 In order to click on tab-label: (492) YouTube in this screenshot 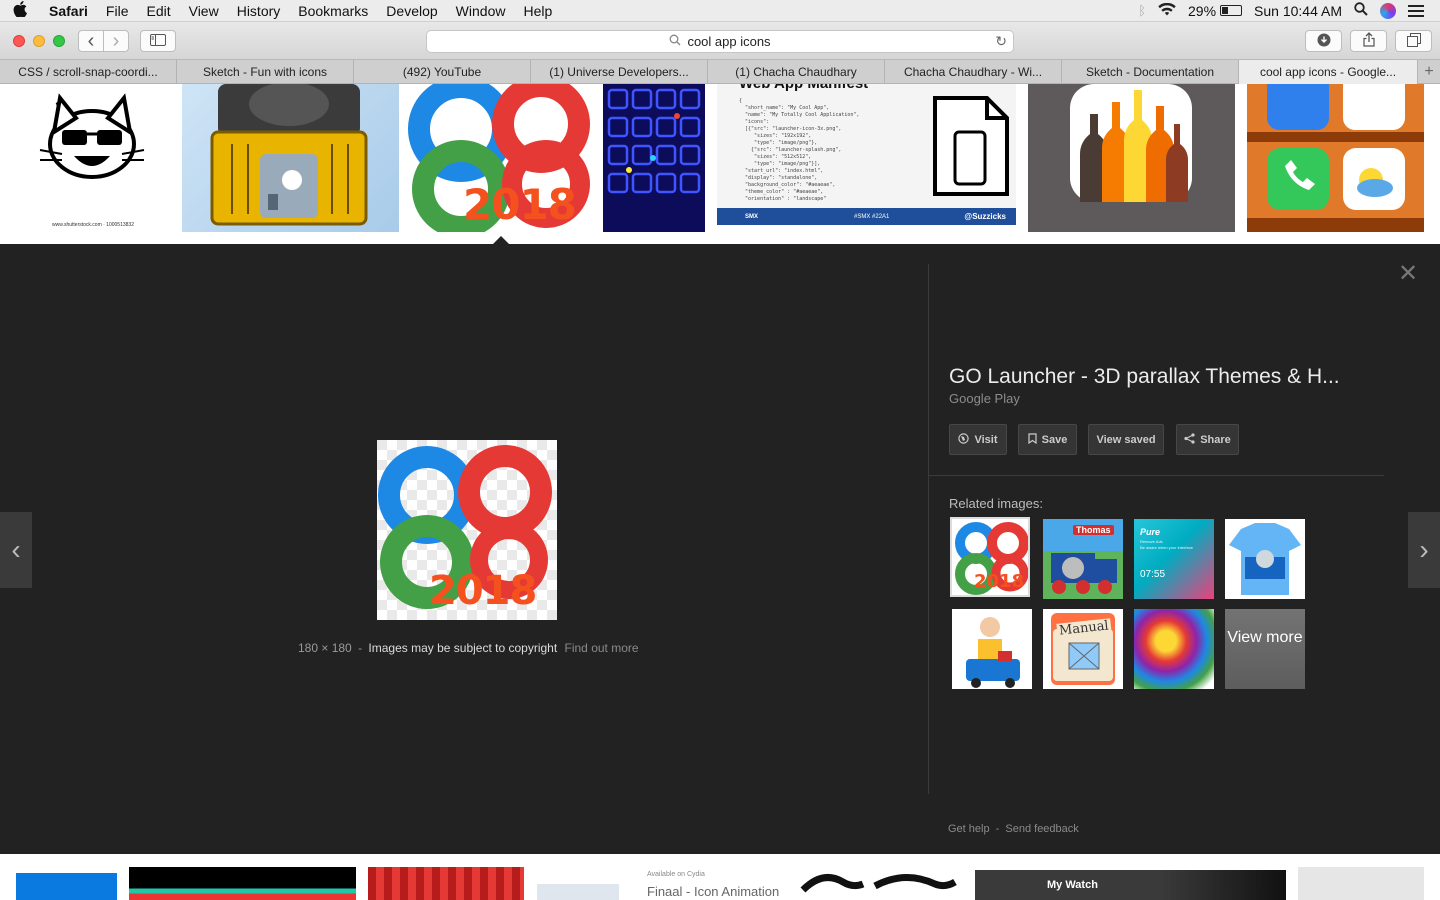, I will do `click(442, 72)`.